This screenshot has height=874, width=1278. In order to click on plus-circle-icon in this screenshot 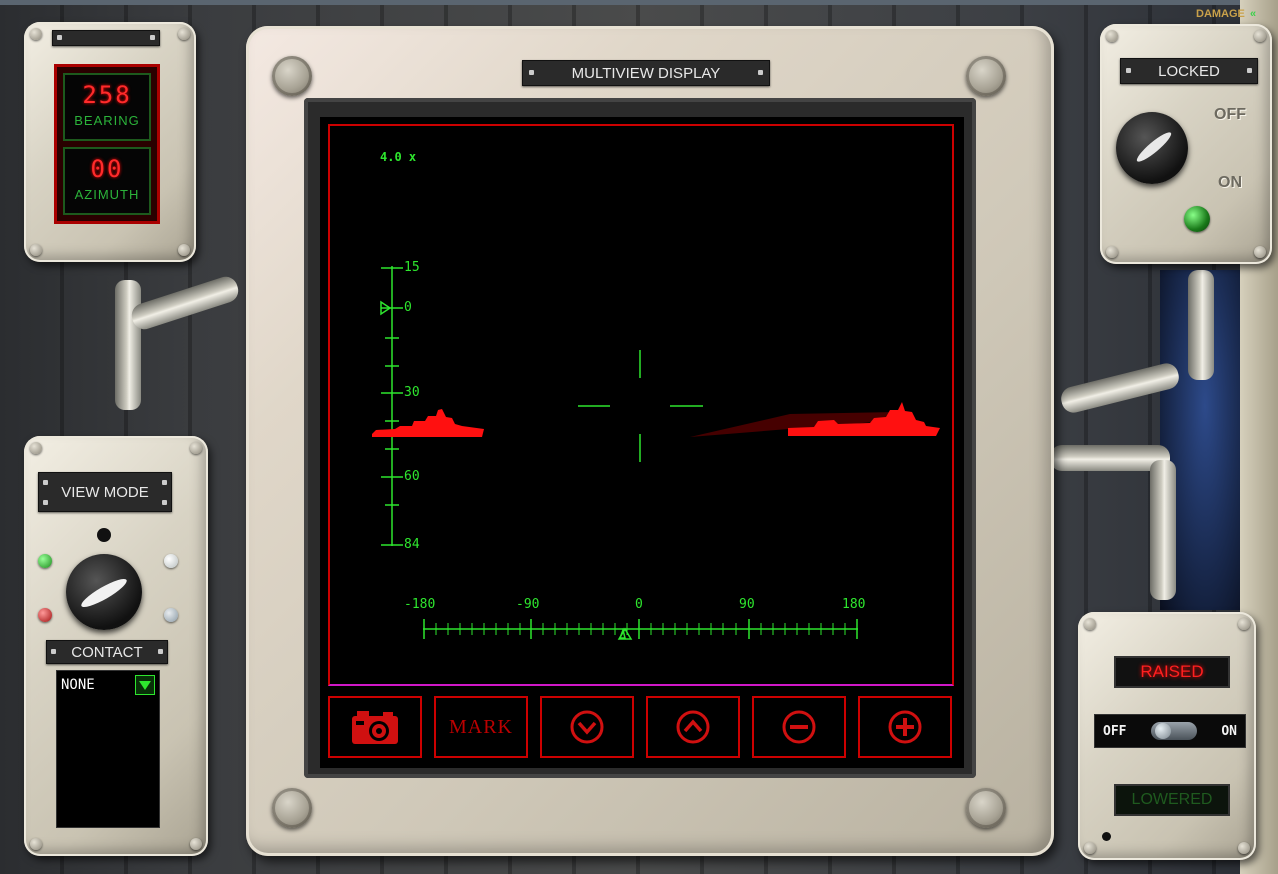, I will do `click(905, 727)`.